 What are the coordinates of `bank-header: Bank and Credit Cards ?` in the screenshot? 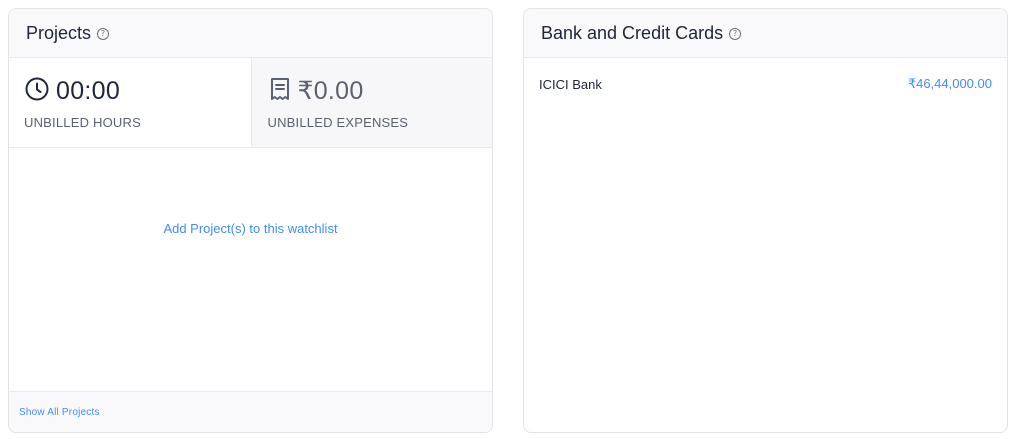 It's located at (765, 33).